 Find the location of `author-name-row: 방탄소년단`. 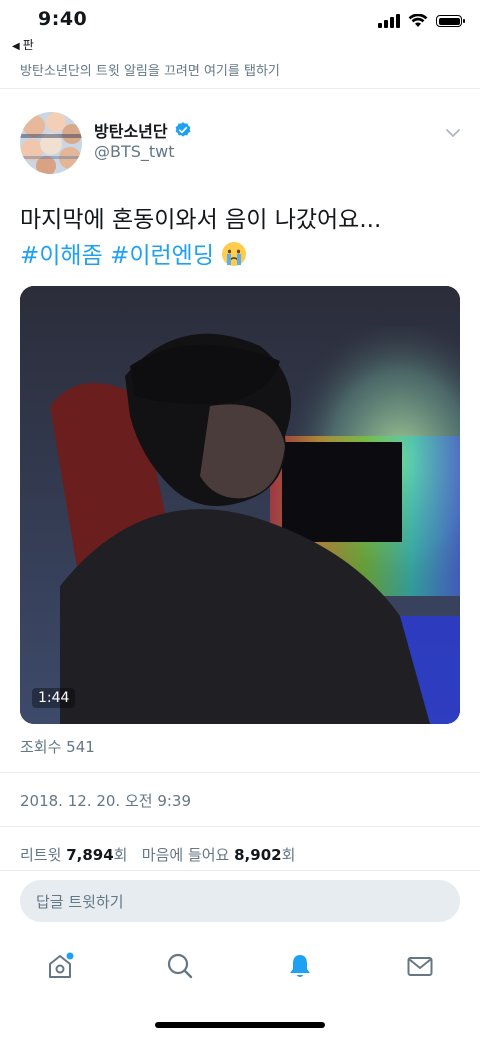

author-name-row: 방탄소년단 is located at coordinates (143, 130).